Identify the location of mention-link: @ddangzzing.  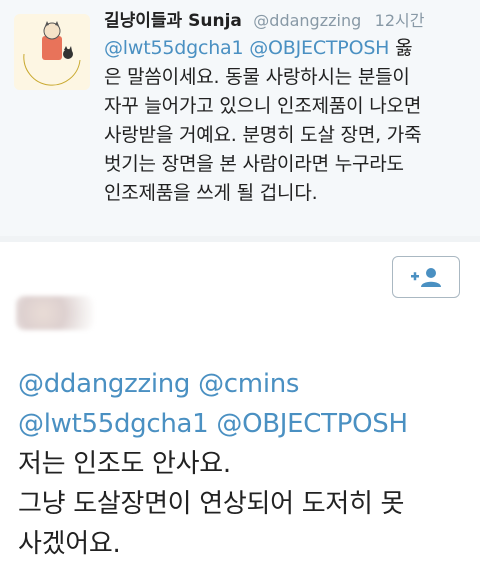
(104, 384).